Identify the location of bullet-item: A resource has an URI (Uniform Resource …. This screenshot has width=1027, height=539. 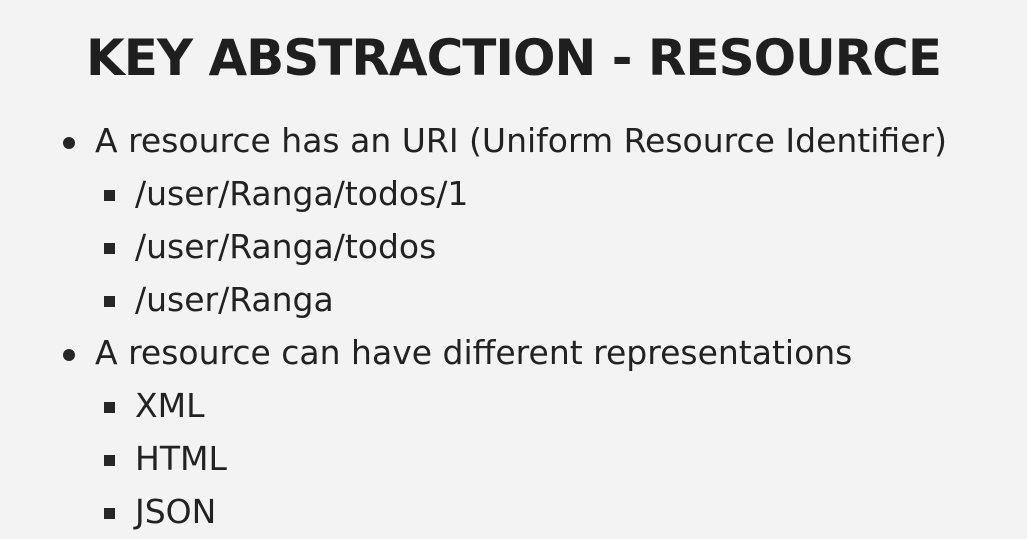
(513, 140).